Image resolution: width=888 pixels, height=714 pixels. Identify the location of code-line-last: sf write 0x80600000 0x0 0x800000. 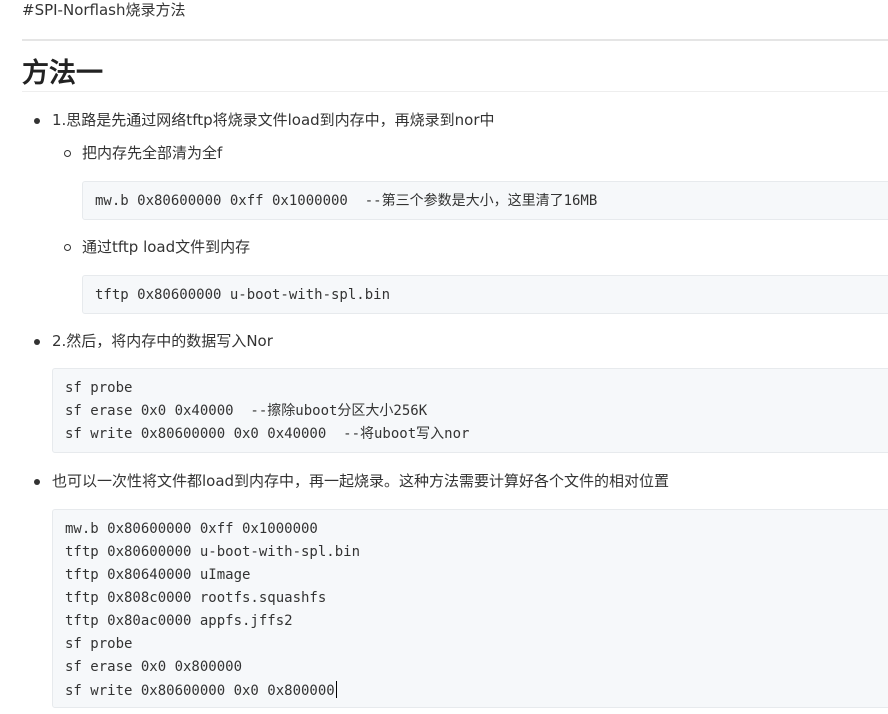
(201, 690).